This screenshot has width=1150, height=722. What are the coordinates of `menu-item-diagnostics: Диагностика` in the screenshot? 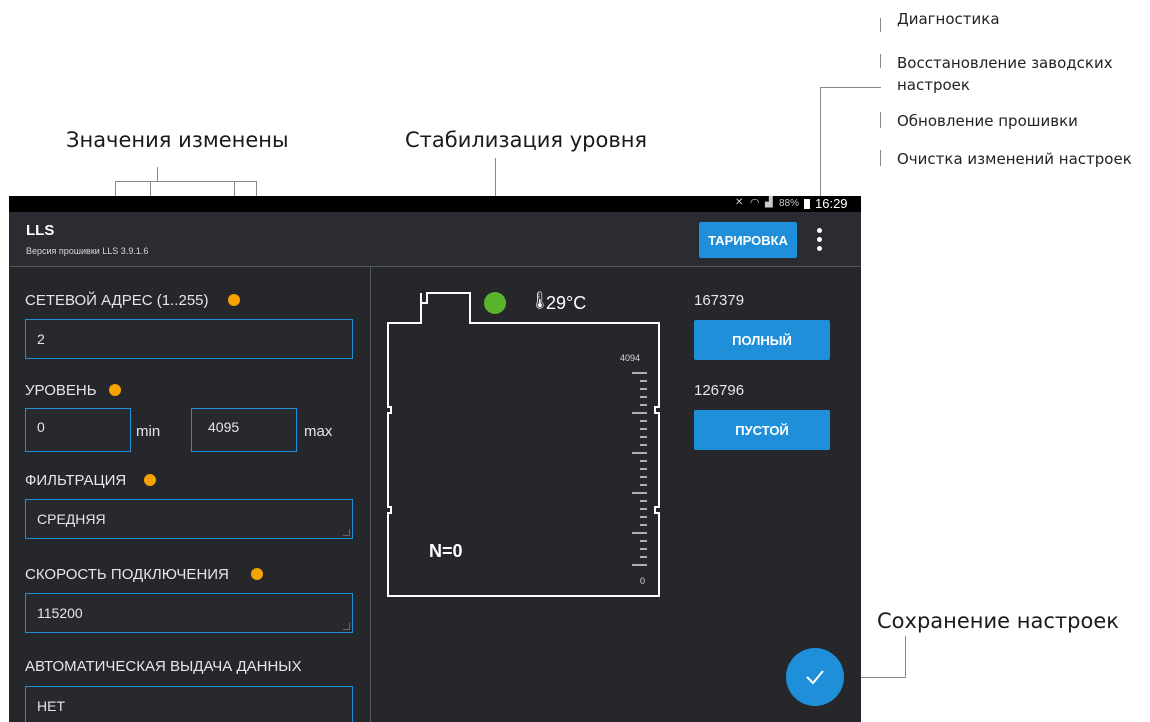 It's located at (1022, 19).